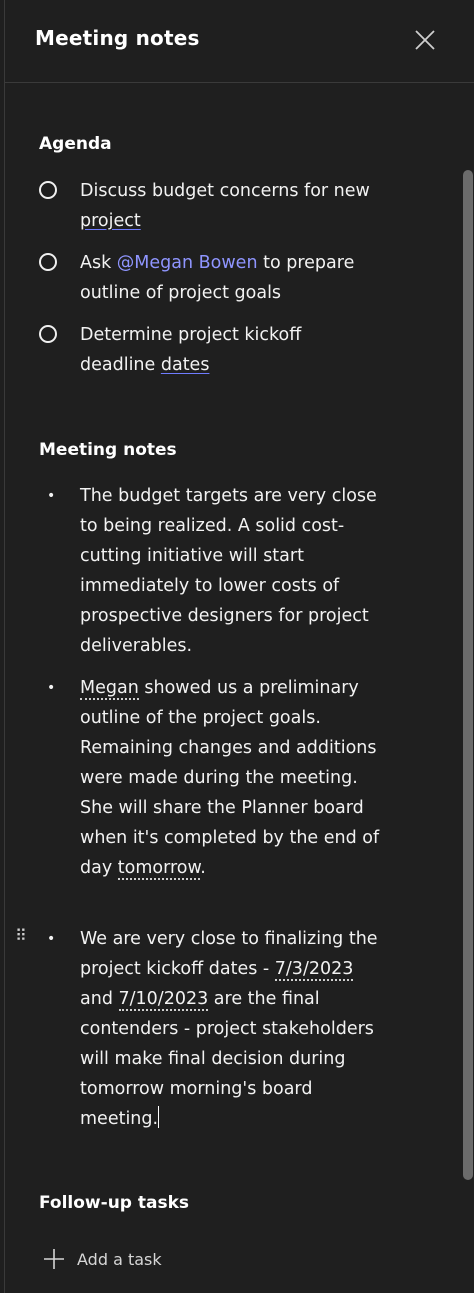  Describe the element at coordinates (117, 38) in the screenshot. I see `panel-title: Meeting notes` at that location.